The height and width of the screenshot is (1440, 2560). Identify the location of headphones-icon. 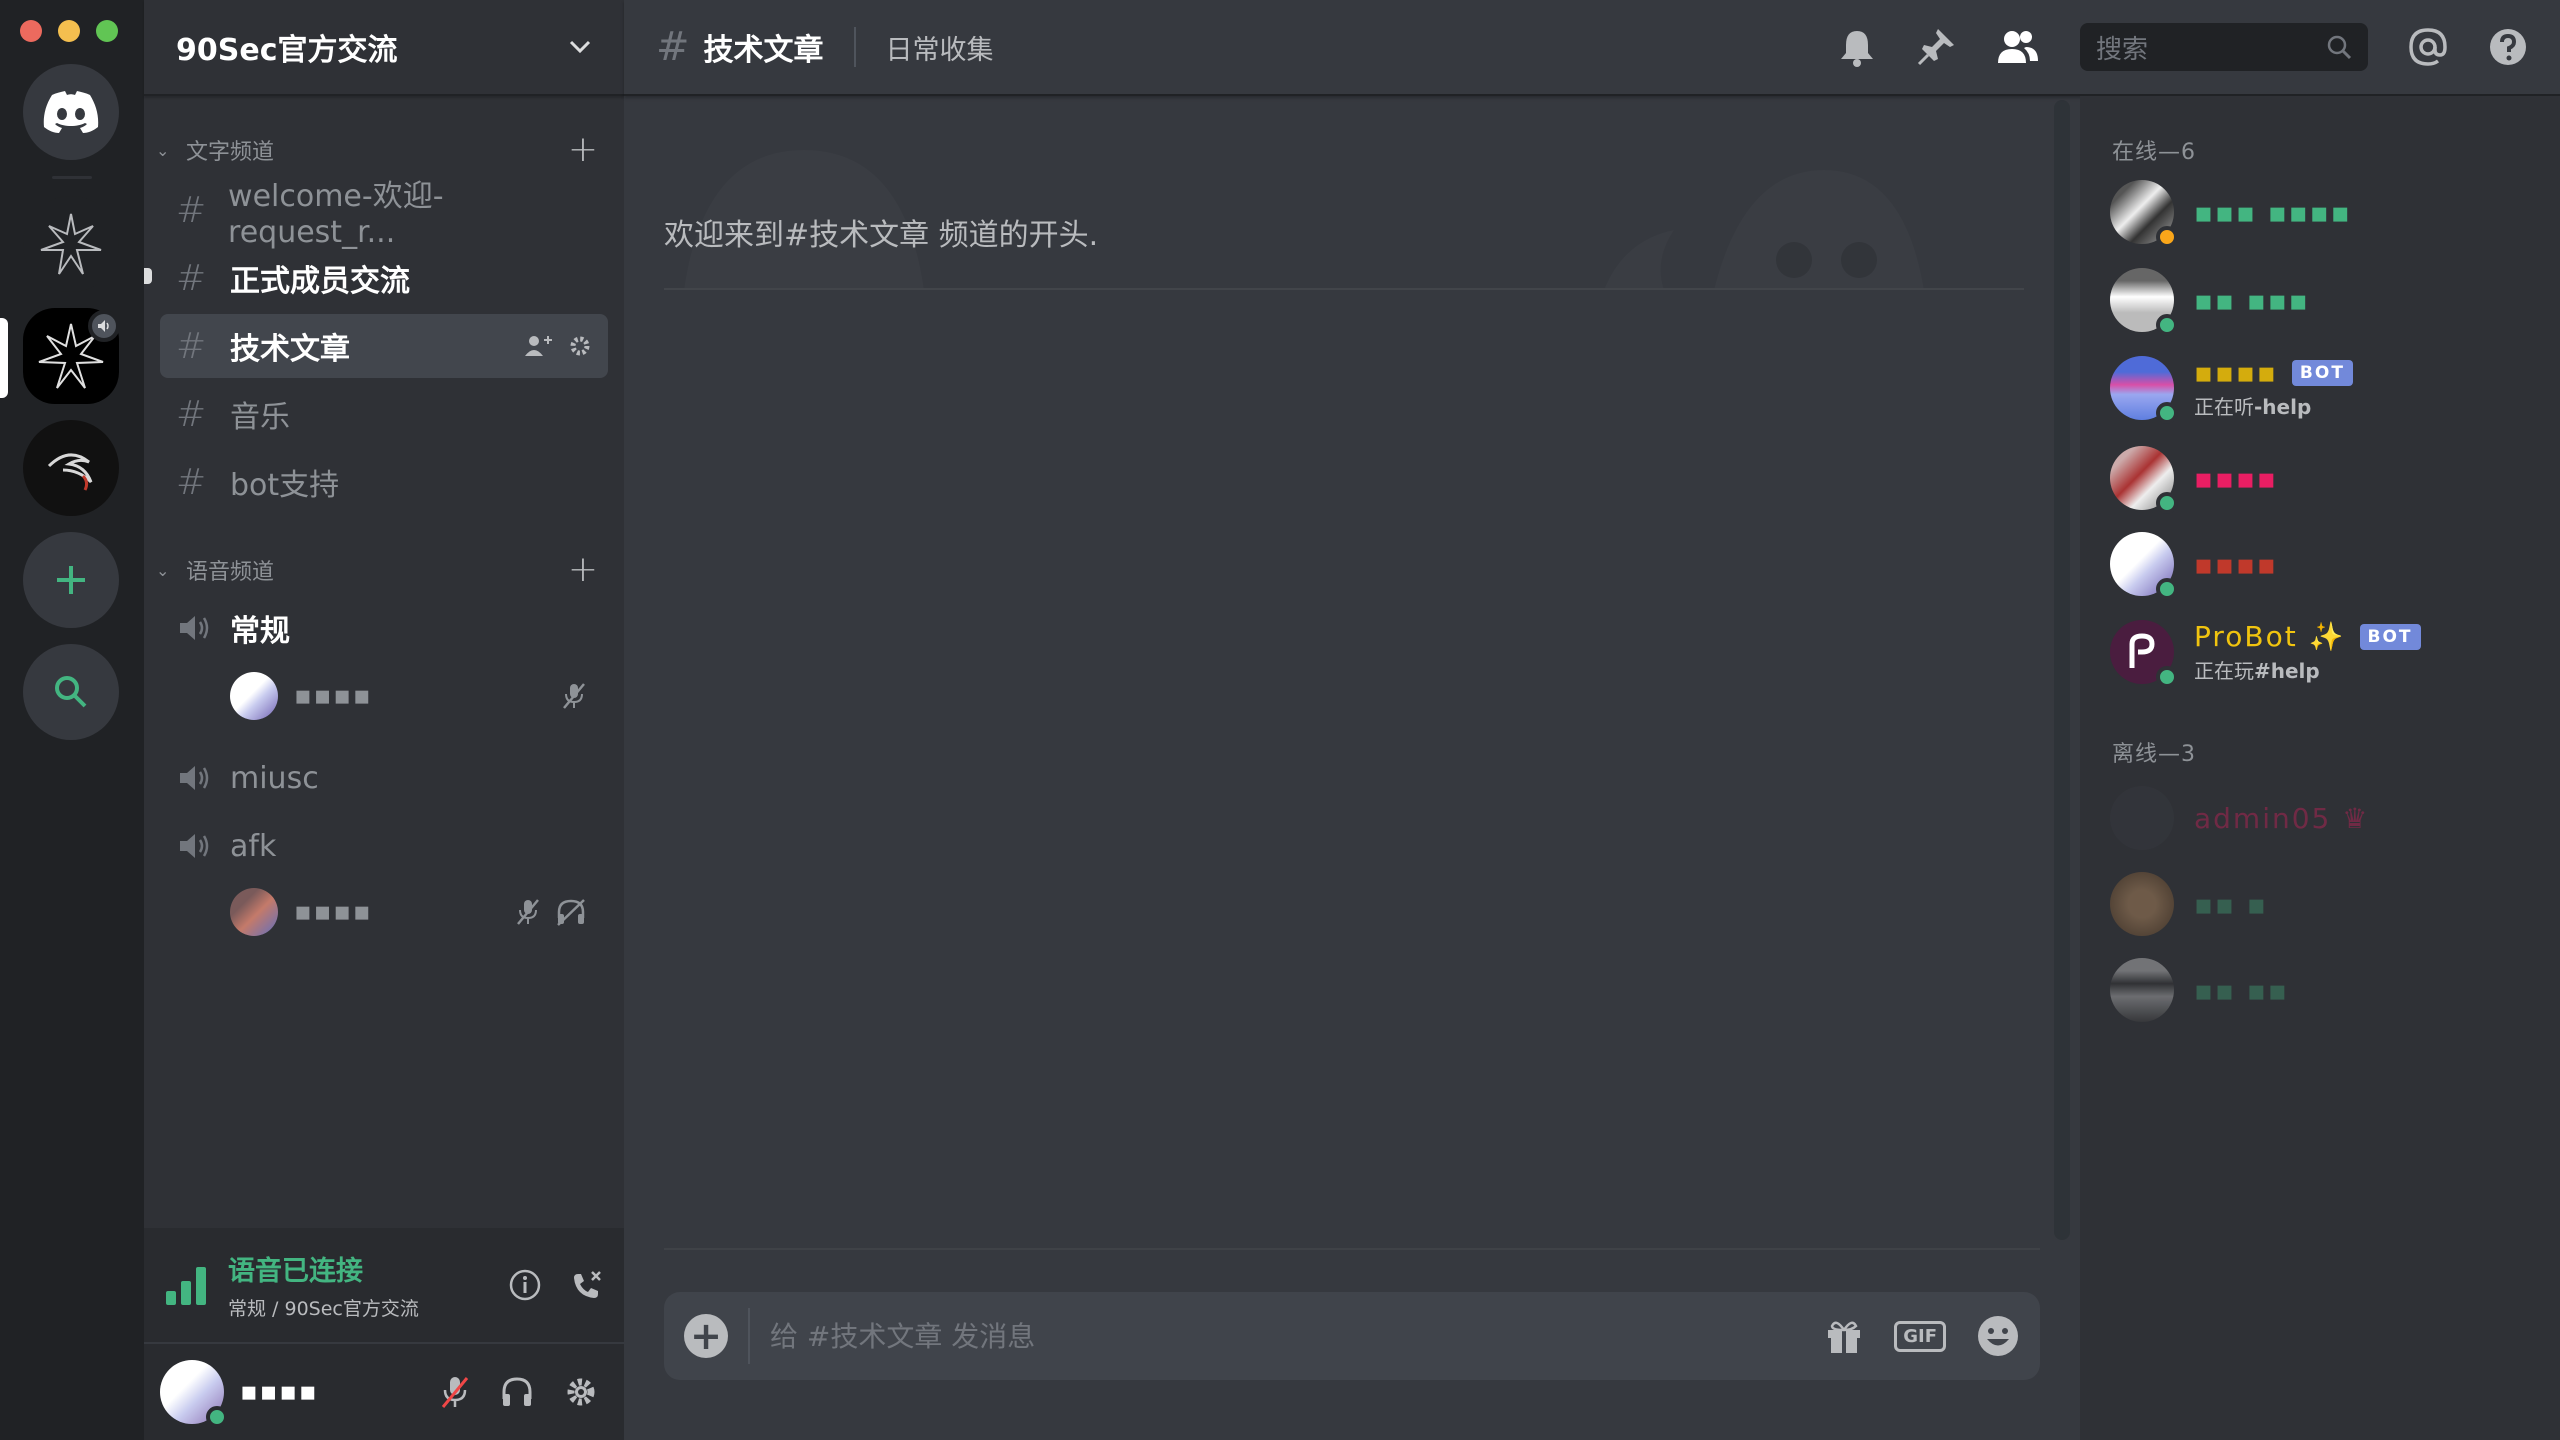
(517, 1392).